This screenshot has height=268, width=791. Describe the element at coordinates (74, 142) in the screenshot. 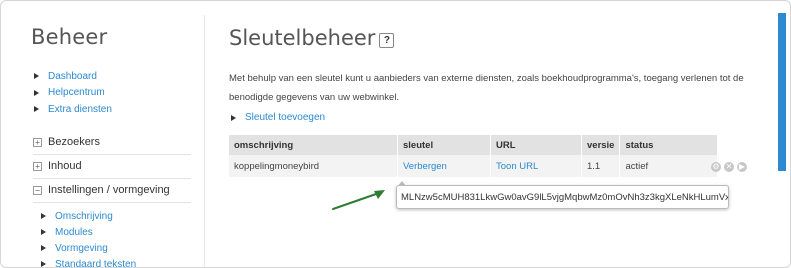

I see `section-label: Bezoekers` at that location.